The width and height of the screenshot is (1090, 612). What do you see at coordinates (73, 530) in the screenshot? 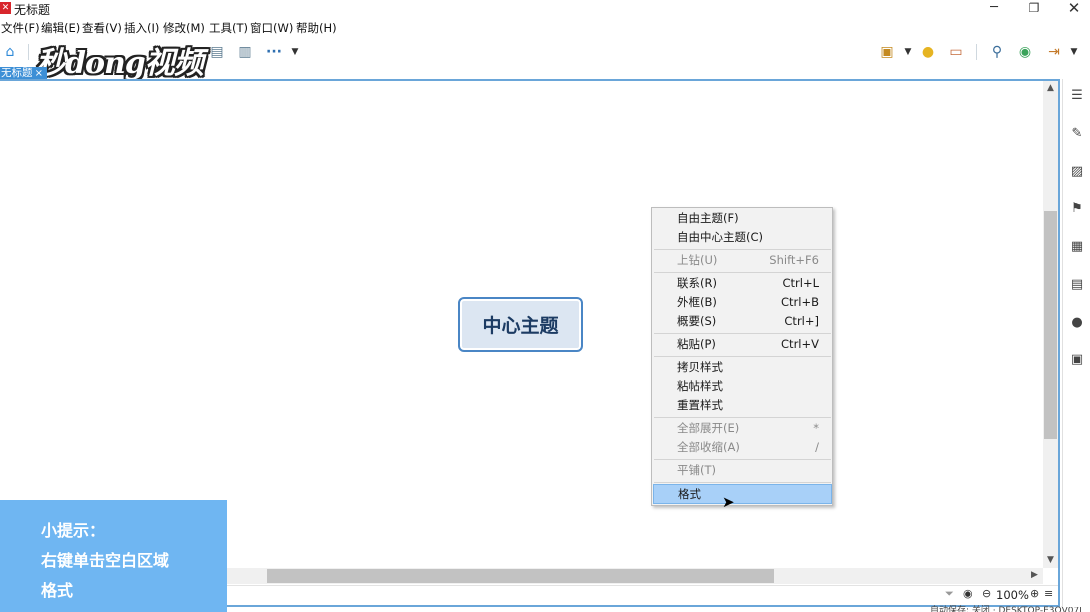
I see `tip-title: 小提示：` at bounding box center [73, 530].